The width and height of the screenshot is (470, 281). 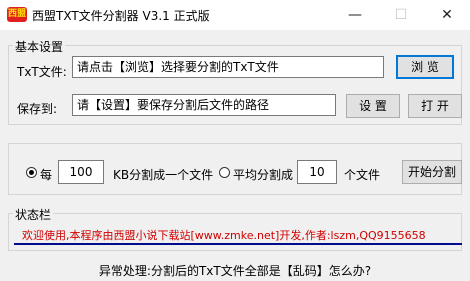 I want to click on garbled-text-help-link: 异常处理:分割后的TxT文件全部是【乱码】怎么办?, so click(x=235, y=270).